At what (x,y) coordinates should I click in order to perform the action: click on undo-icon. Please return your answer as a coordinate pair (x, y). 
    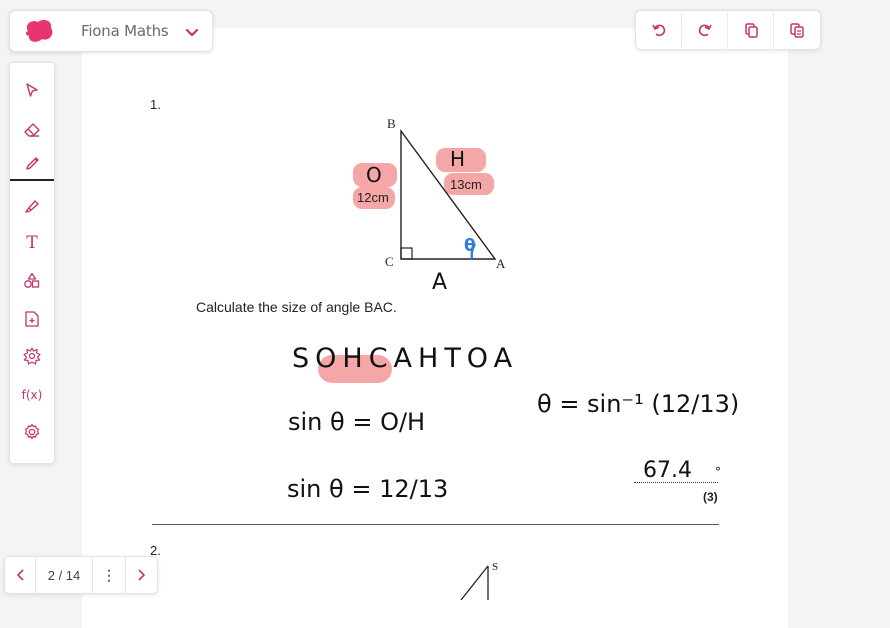
    Looking at the image, I should click on (658, 30).